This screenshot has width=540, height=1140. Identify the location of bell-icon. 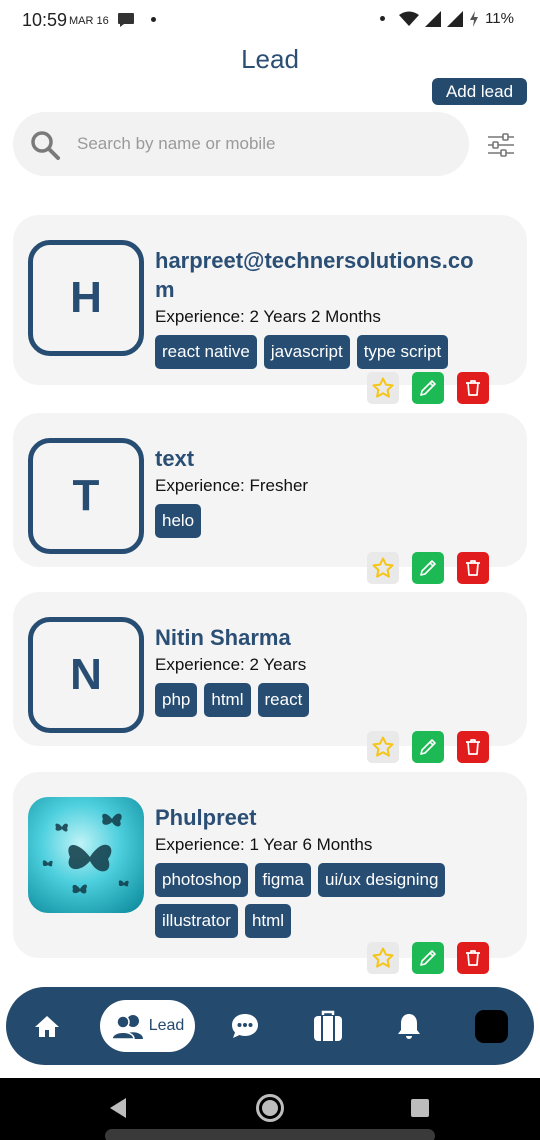
(409, 1026).